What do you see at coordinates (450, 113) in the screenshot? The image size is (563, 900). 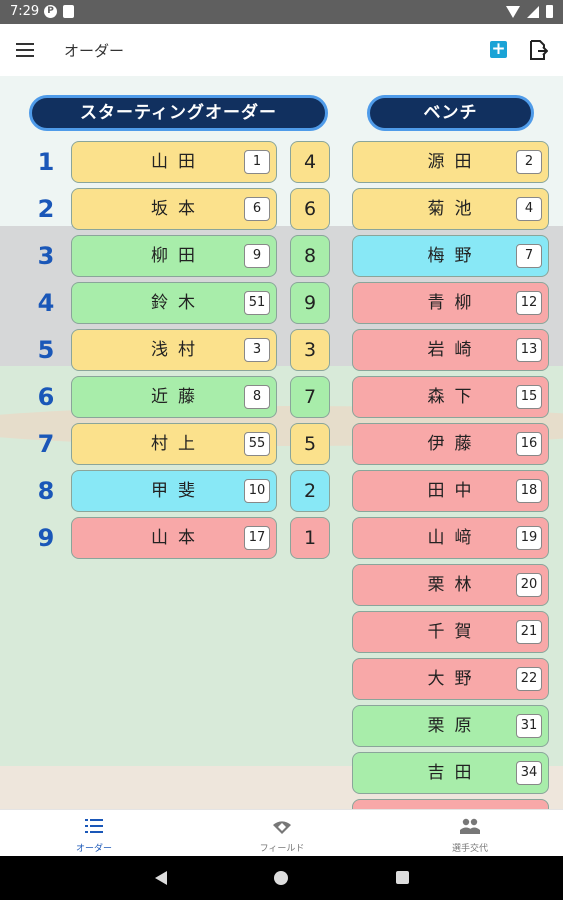 I see `bench-header: ベンチ` at bounding box center [450, 113].